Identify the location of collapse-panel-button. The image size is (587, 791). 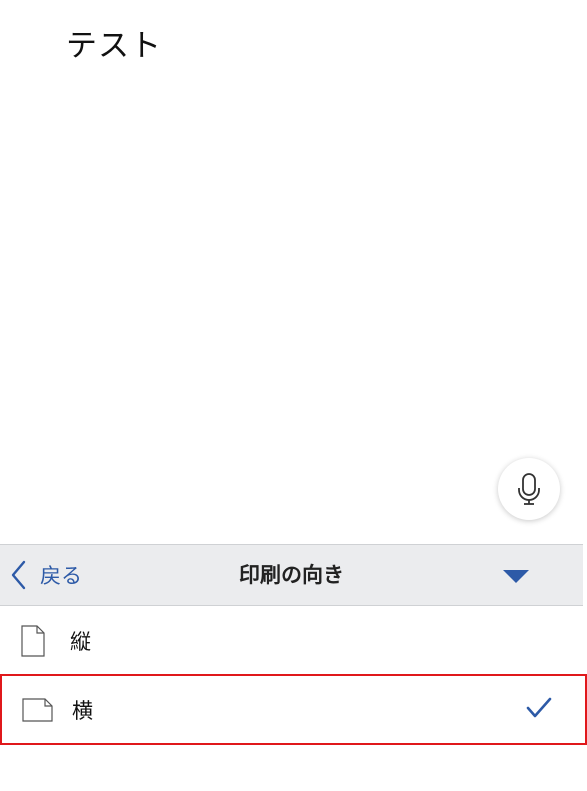
(516, 576).